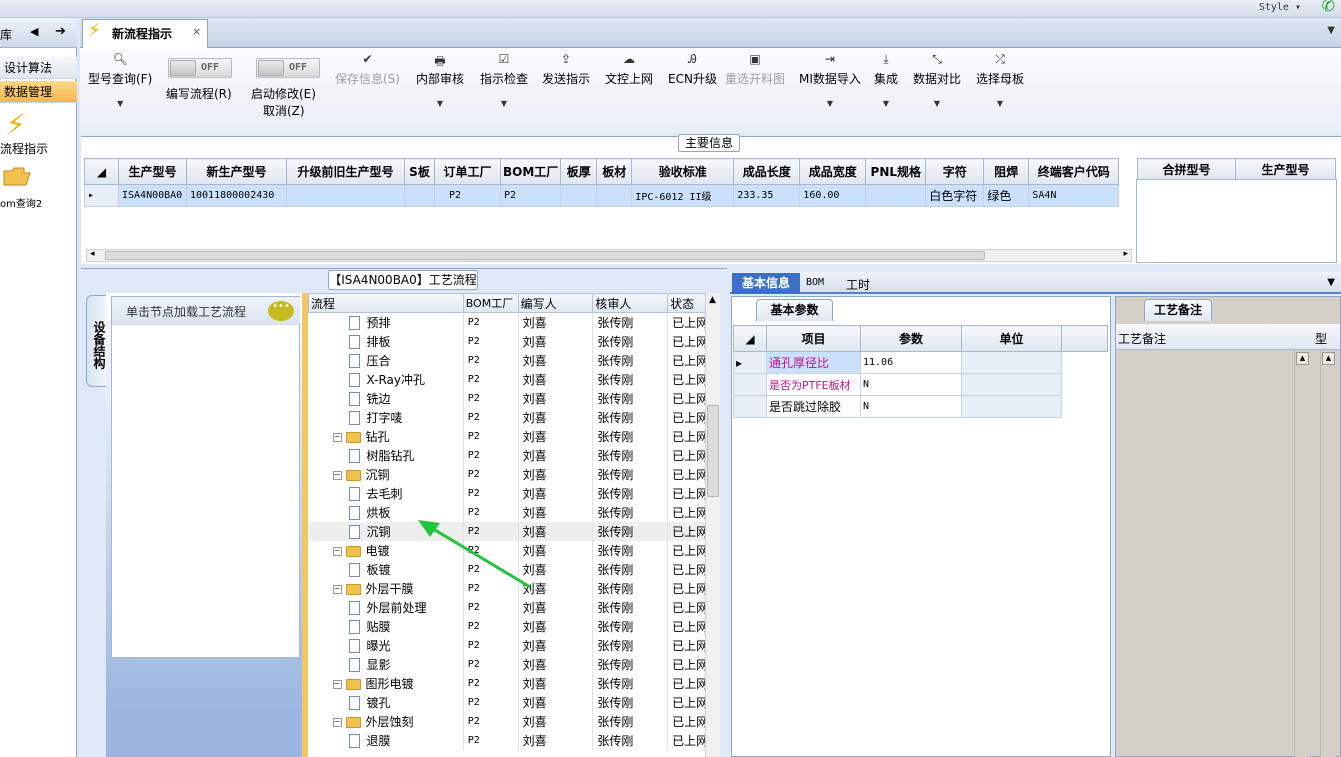  I want to click on tree-node: − 外层蚀刻, so click(386, 721).